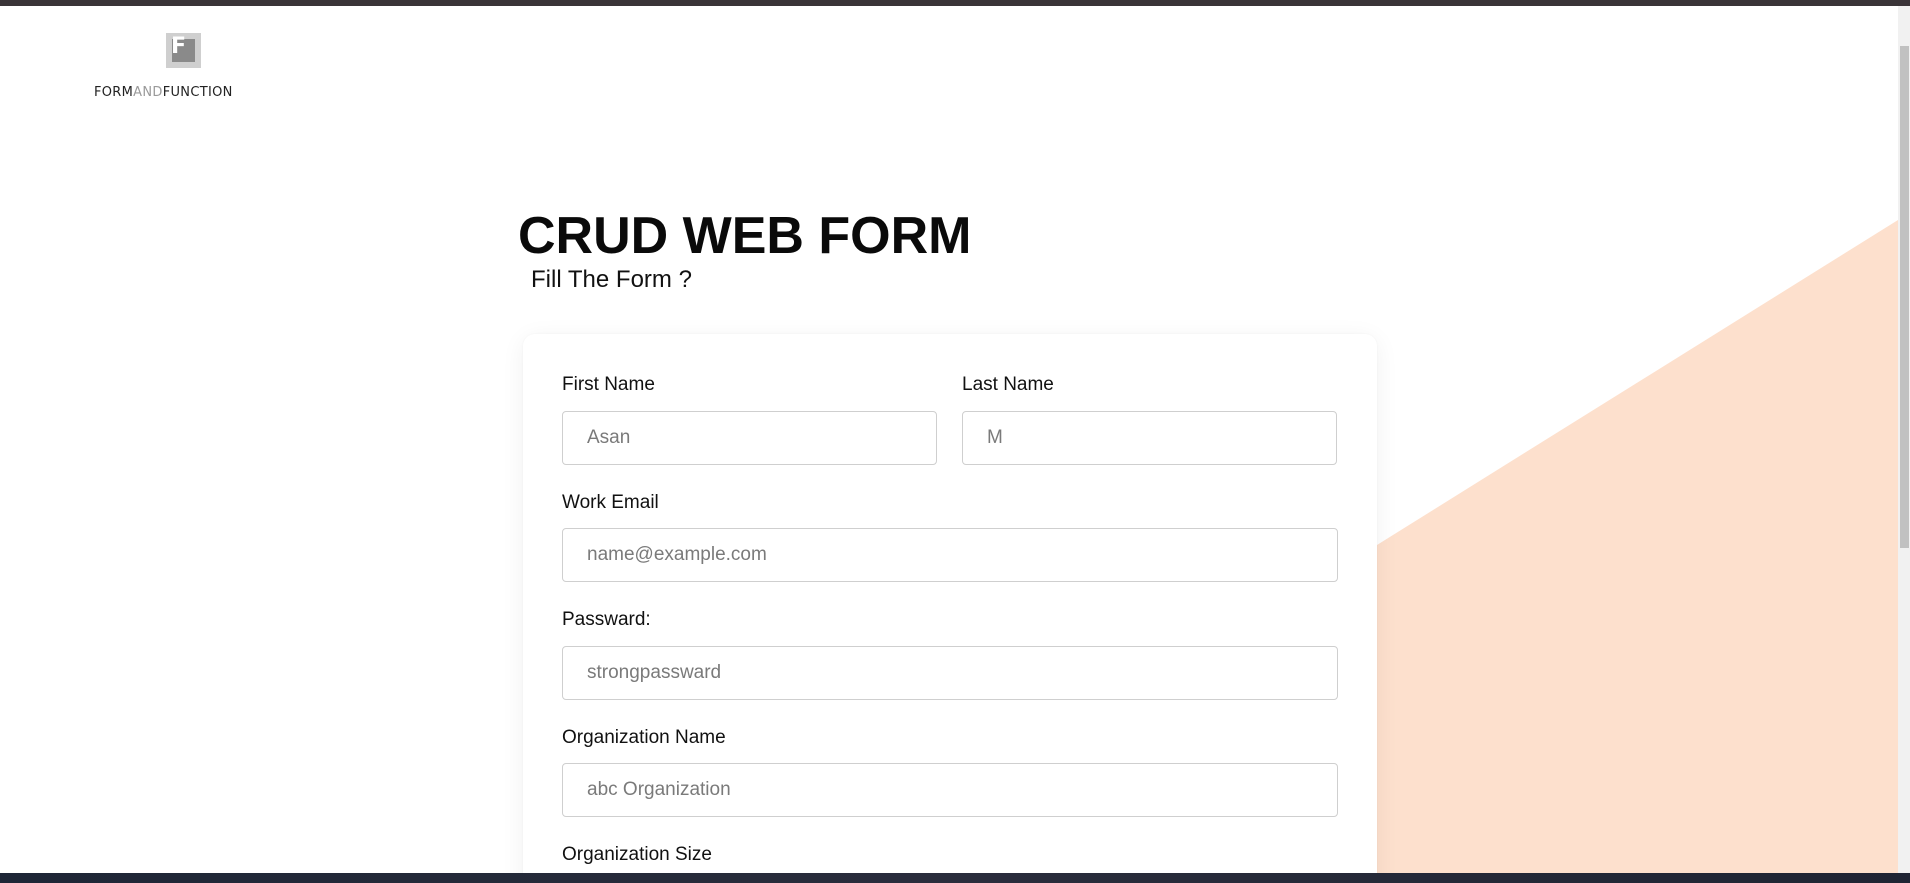 Image resolution: width=1910 pixels, height=883 pixels. I want to click on logo-mark-icon: F, so click(183, 50).